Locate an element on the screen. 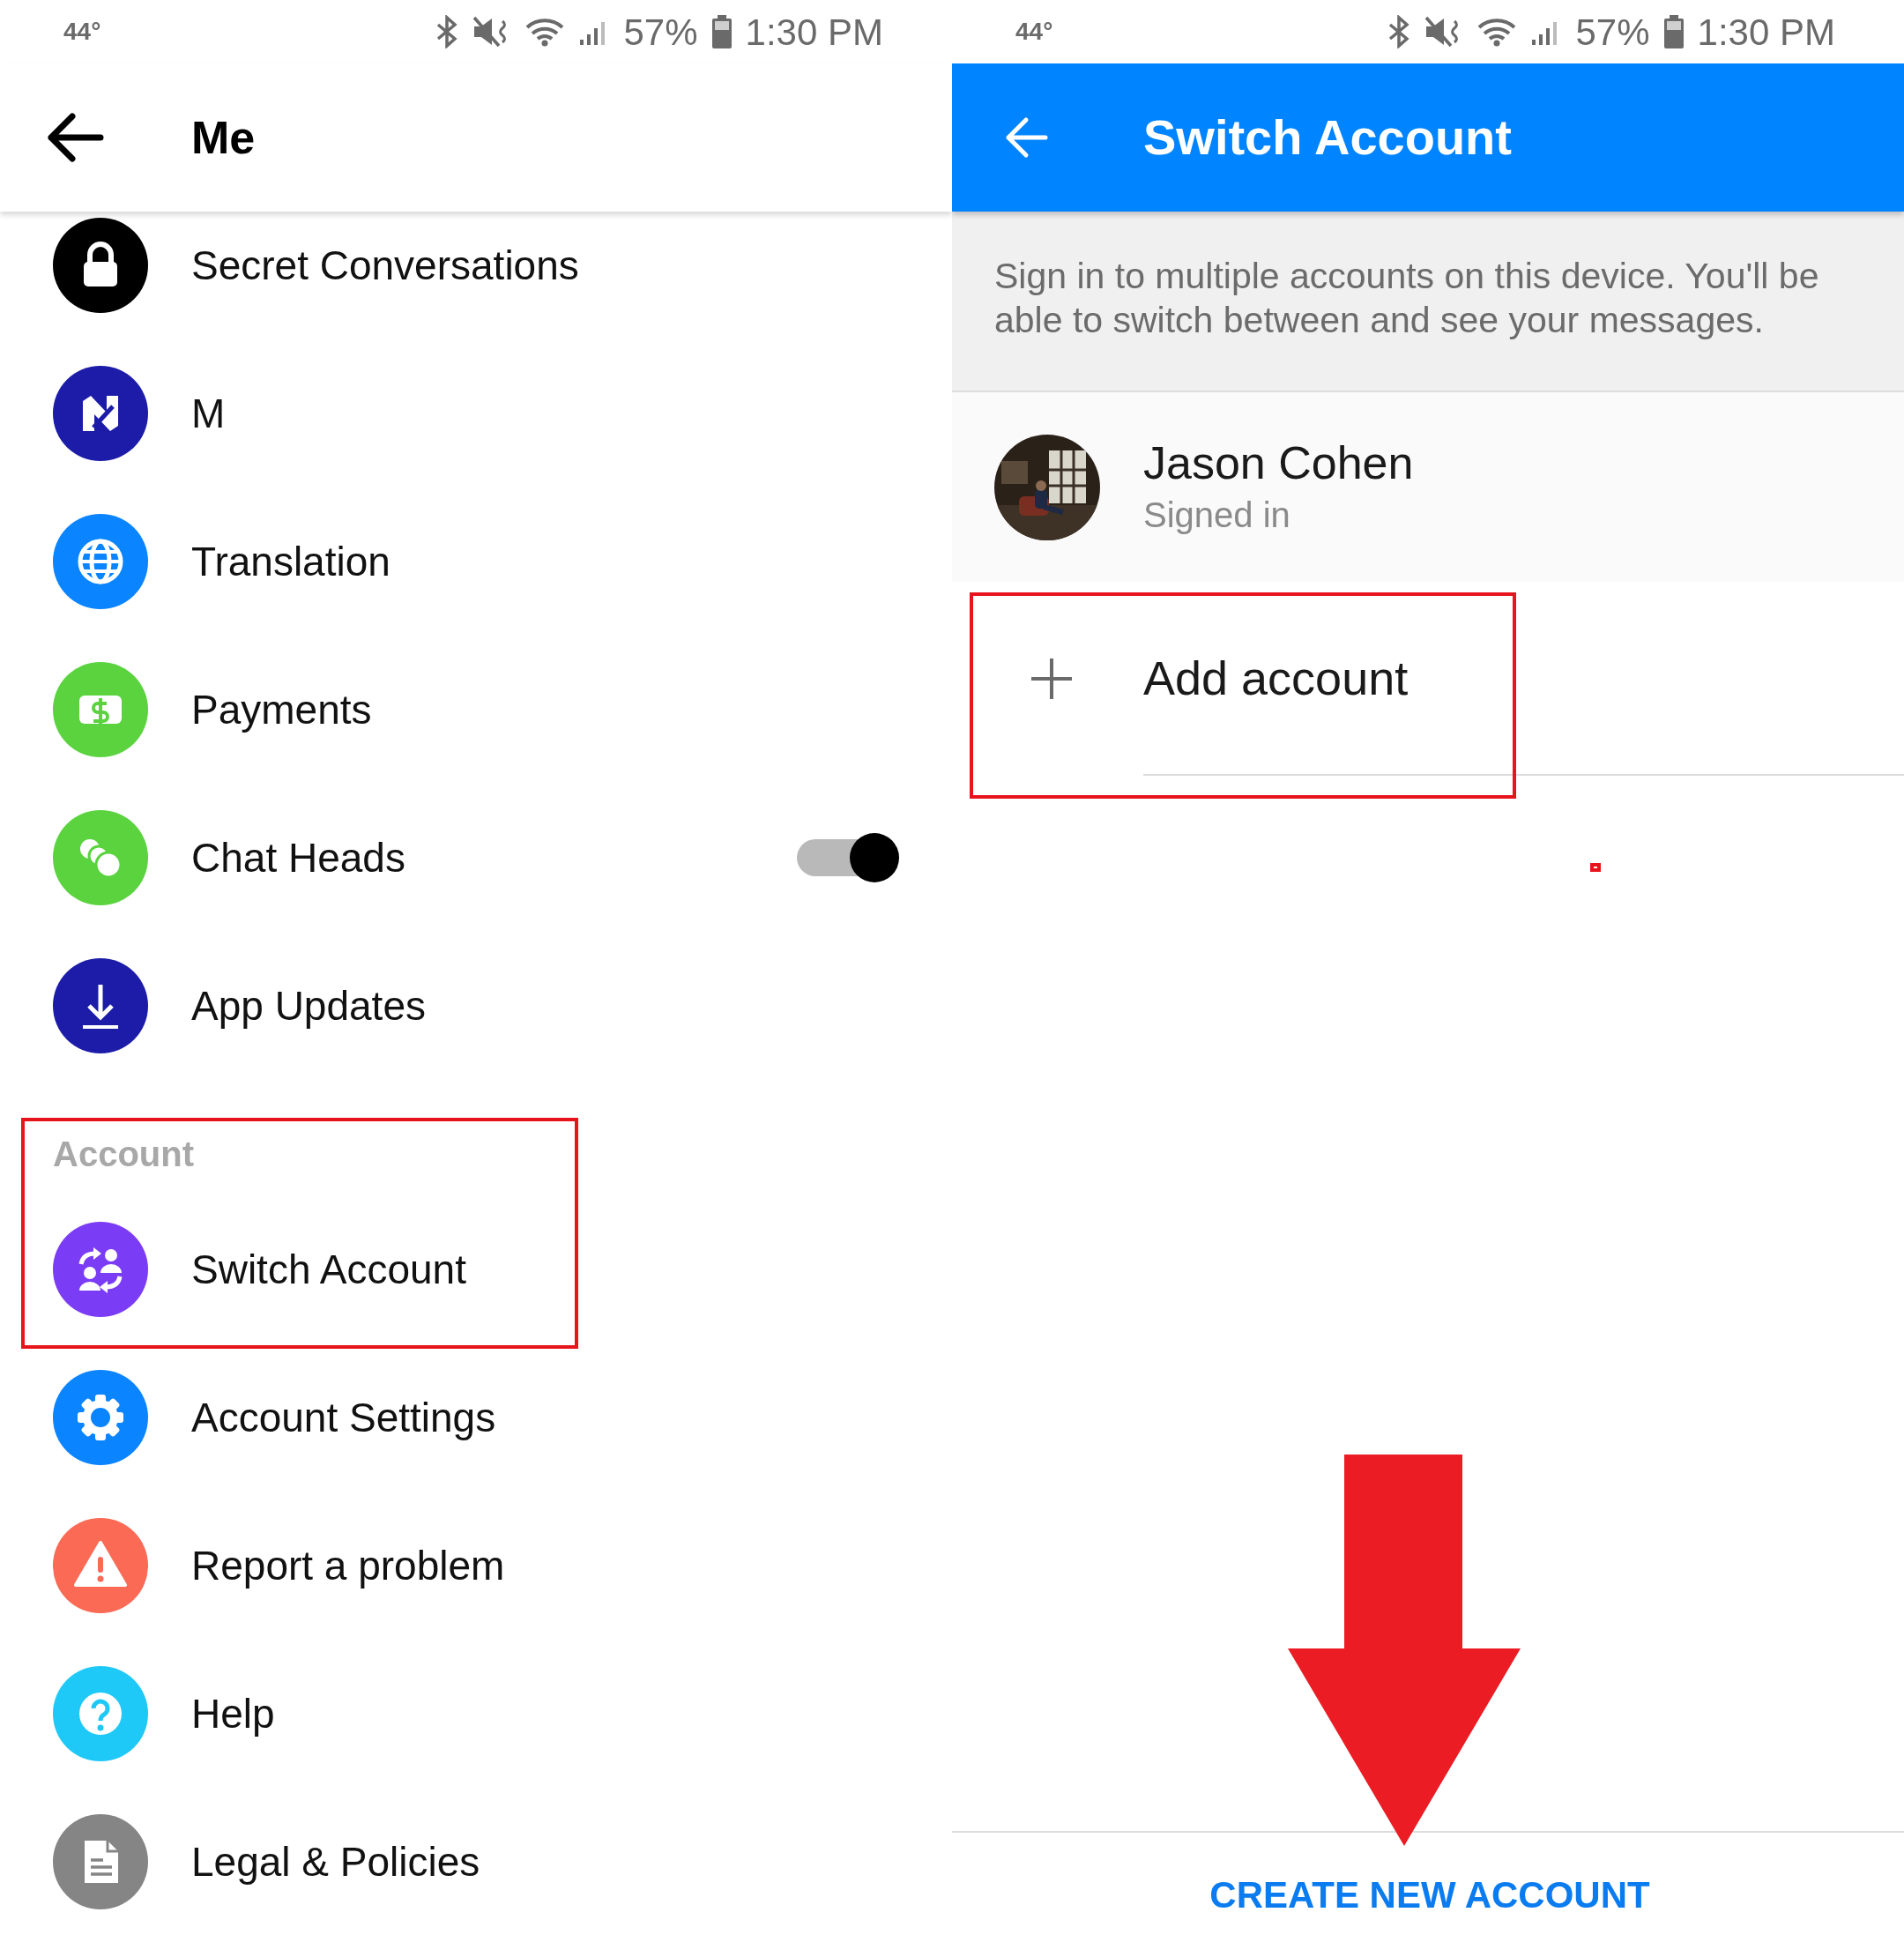  menu-item: M is located at coordinates (476, 413).